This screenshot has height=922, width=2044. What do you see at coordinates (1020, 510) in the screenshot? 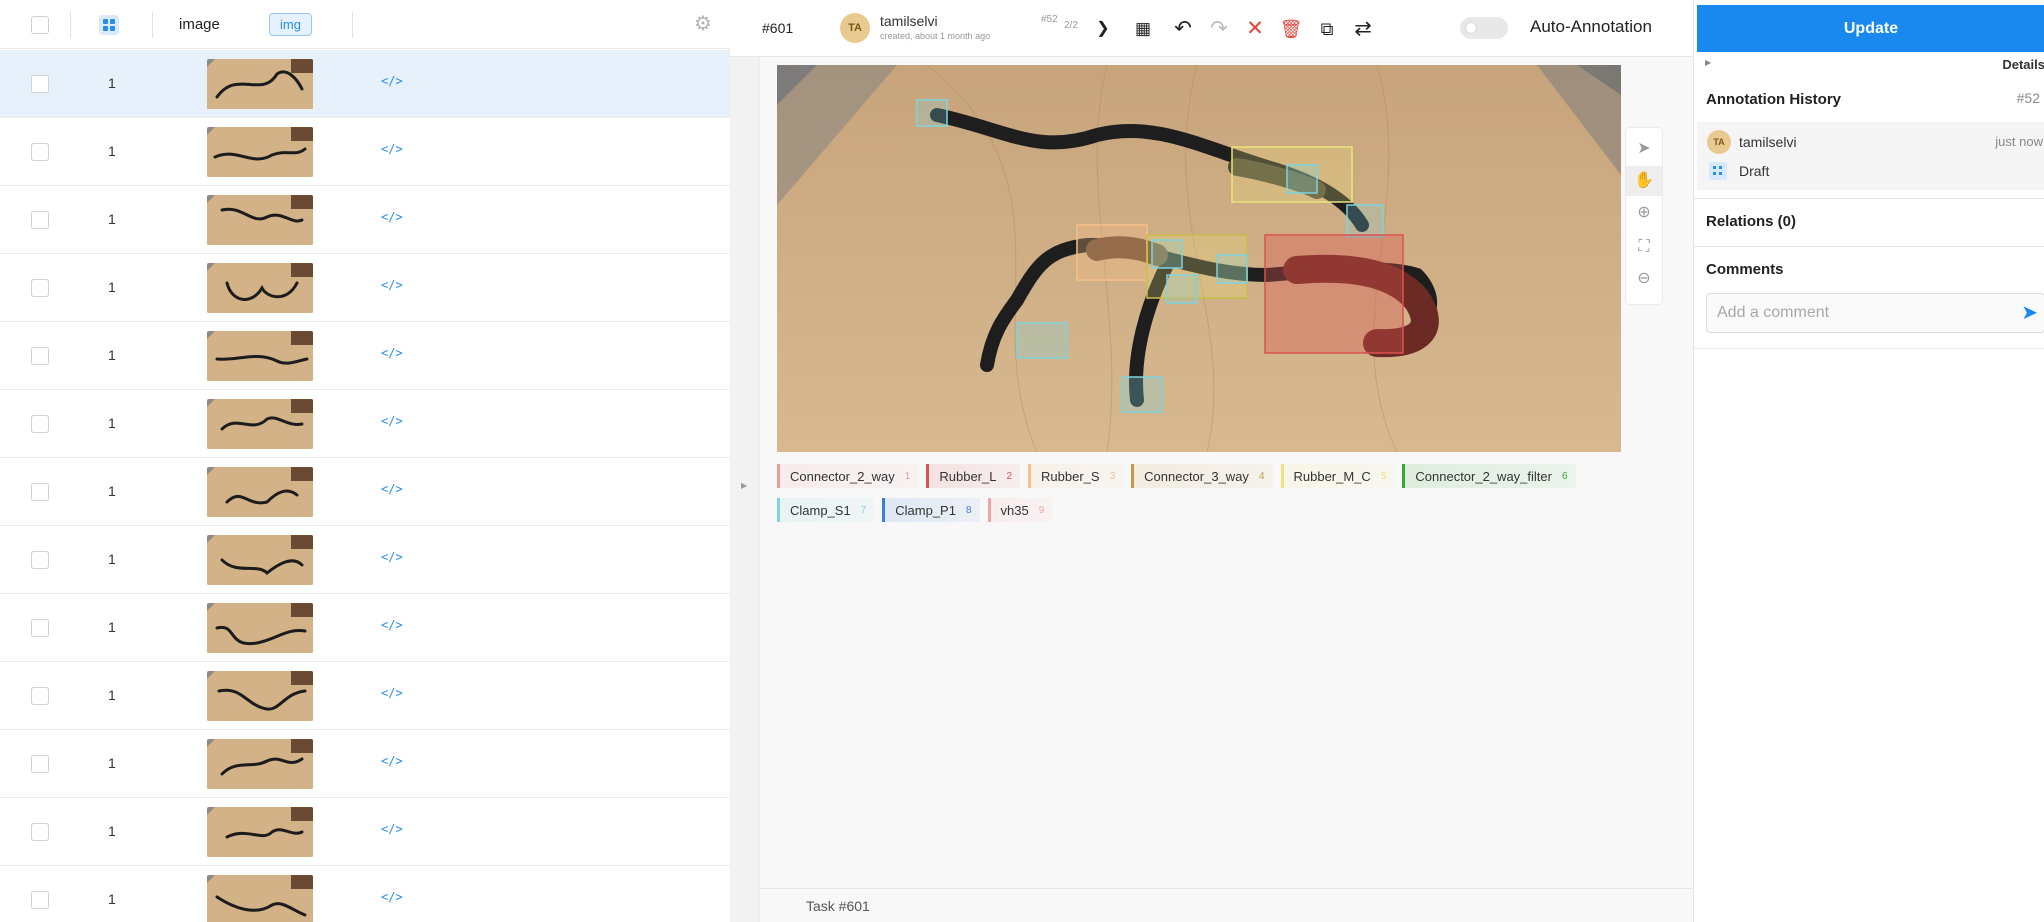
I see `label-chip: vh35 9` at bounding box center [1020, 510].